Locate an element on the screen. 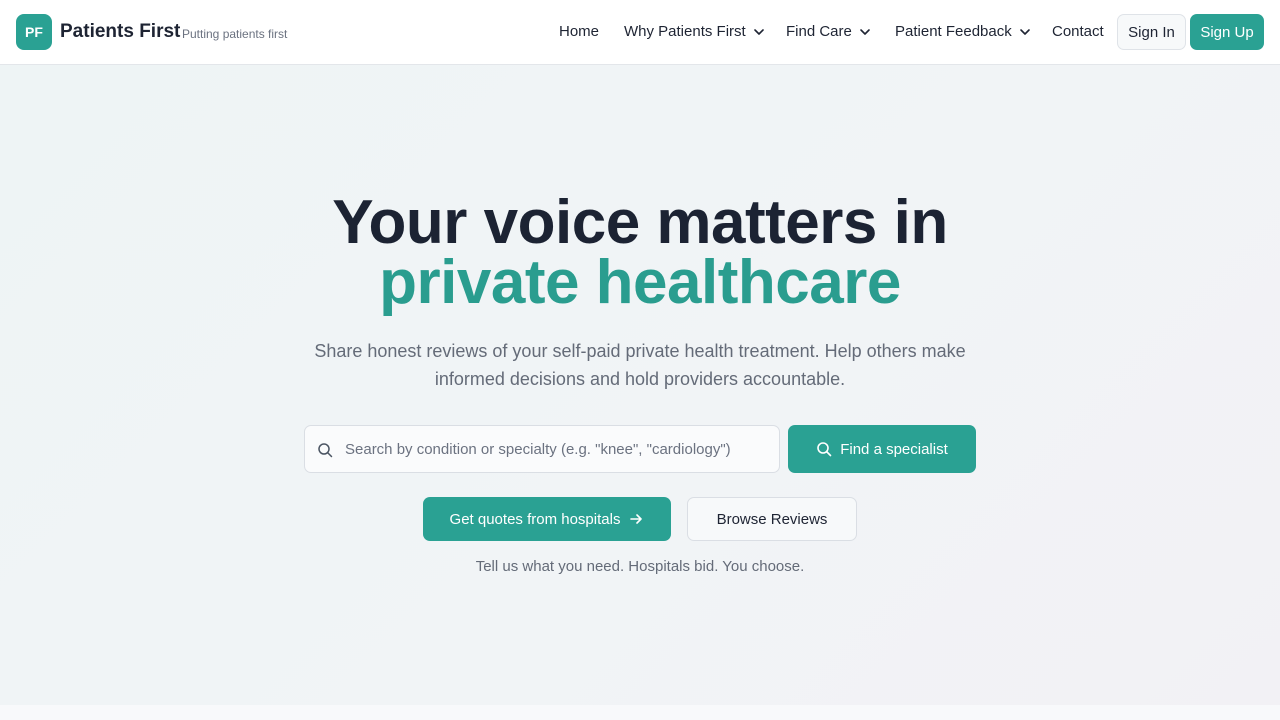  nav-feedback-label: Patient Feedback is located at coordinates (953, 31).